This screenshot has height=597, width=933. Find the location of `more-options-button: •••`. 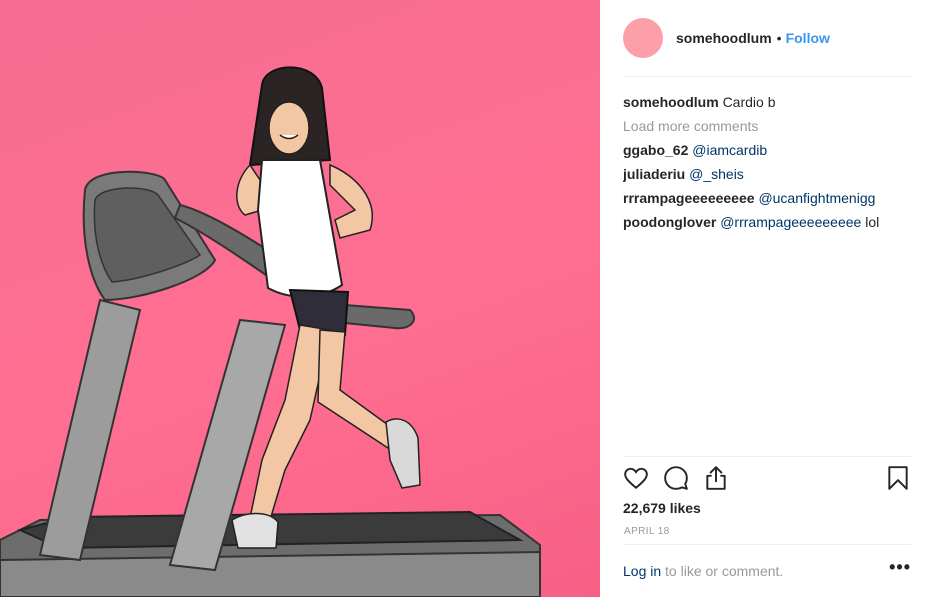

more-options-button: ••• is located at coordinates (900, 567).